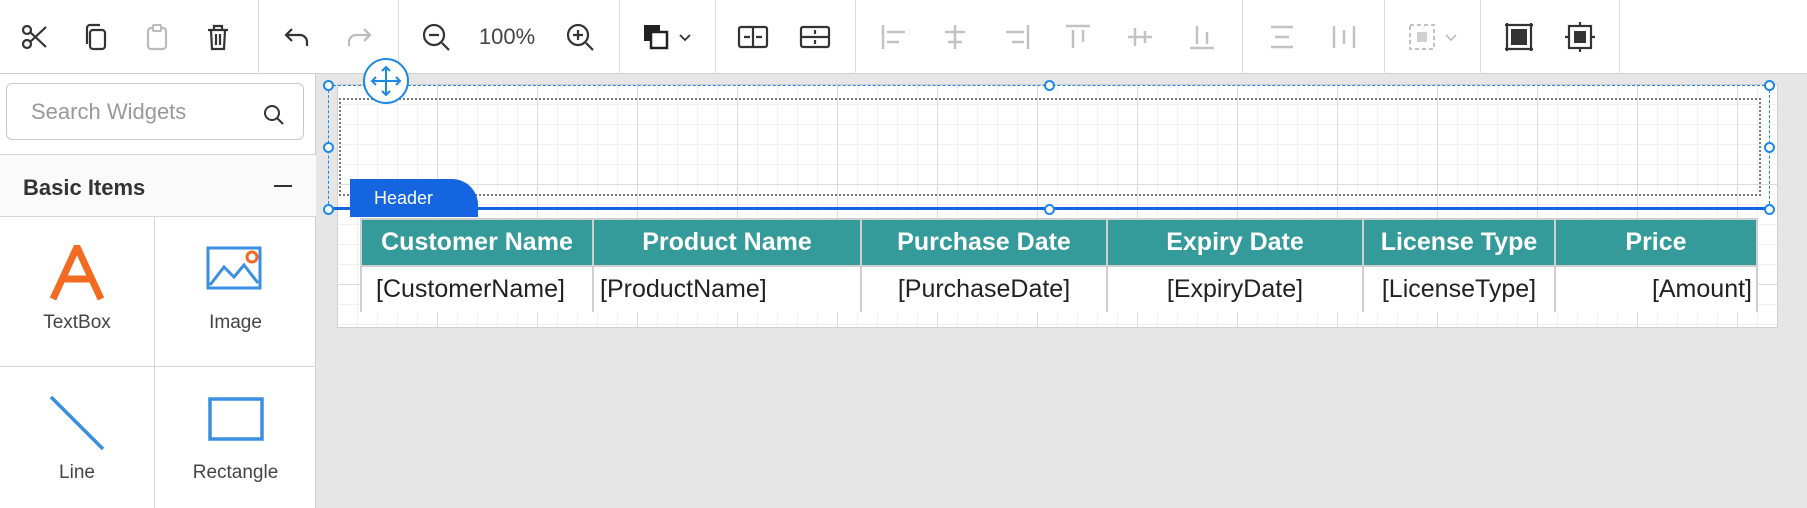 The height and width of the screenshot is (508, 1807). I want to click on clipboard-icon, so click(157, 37).